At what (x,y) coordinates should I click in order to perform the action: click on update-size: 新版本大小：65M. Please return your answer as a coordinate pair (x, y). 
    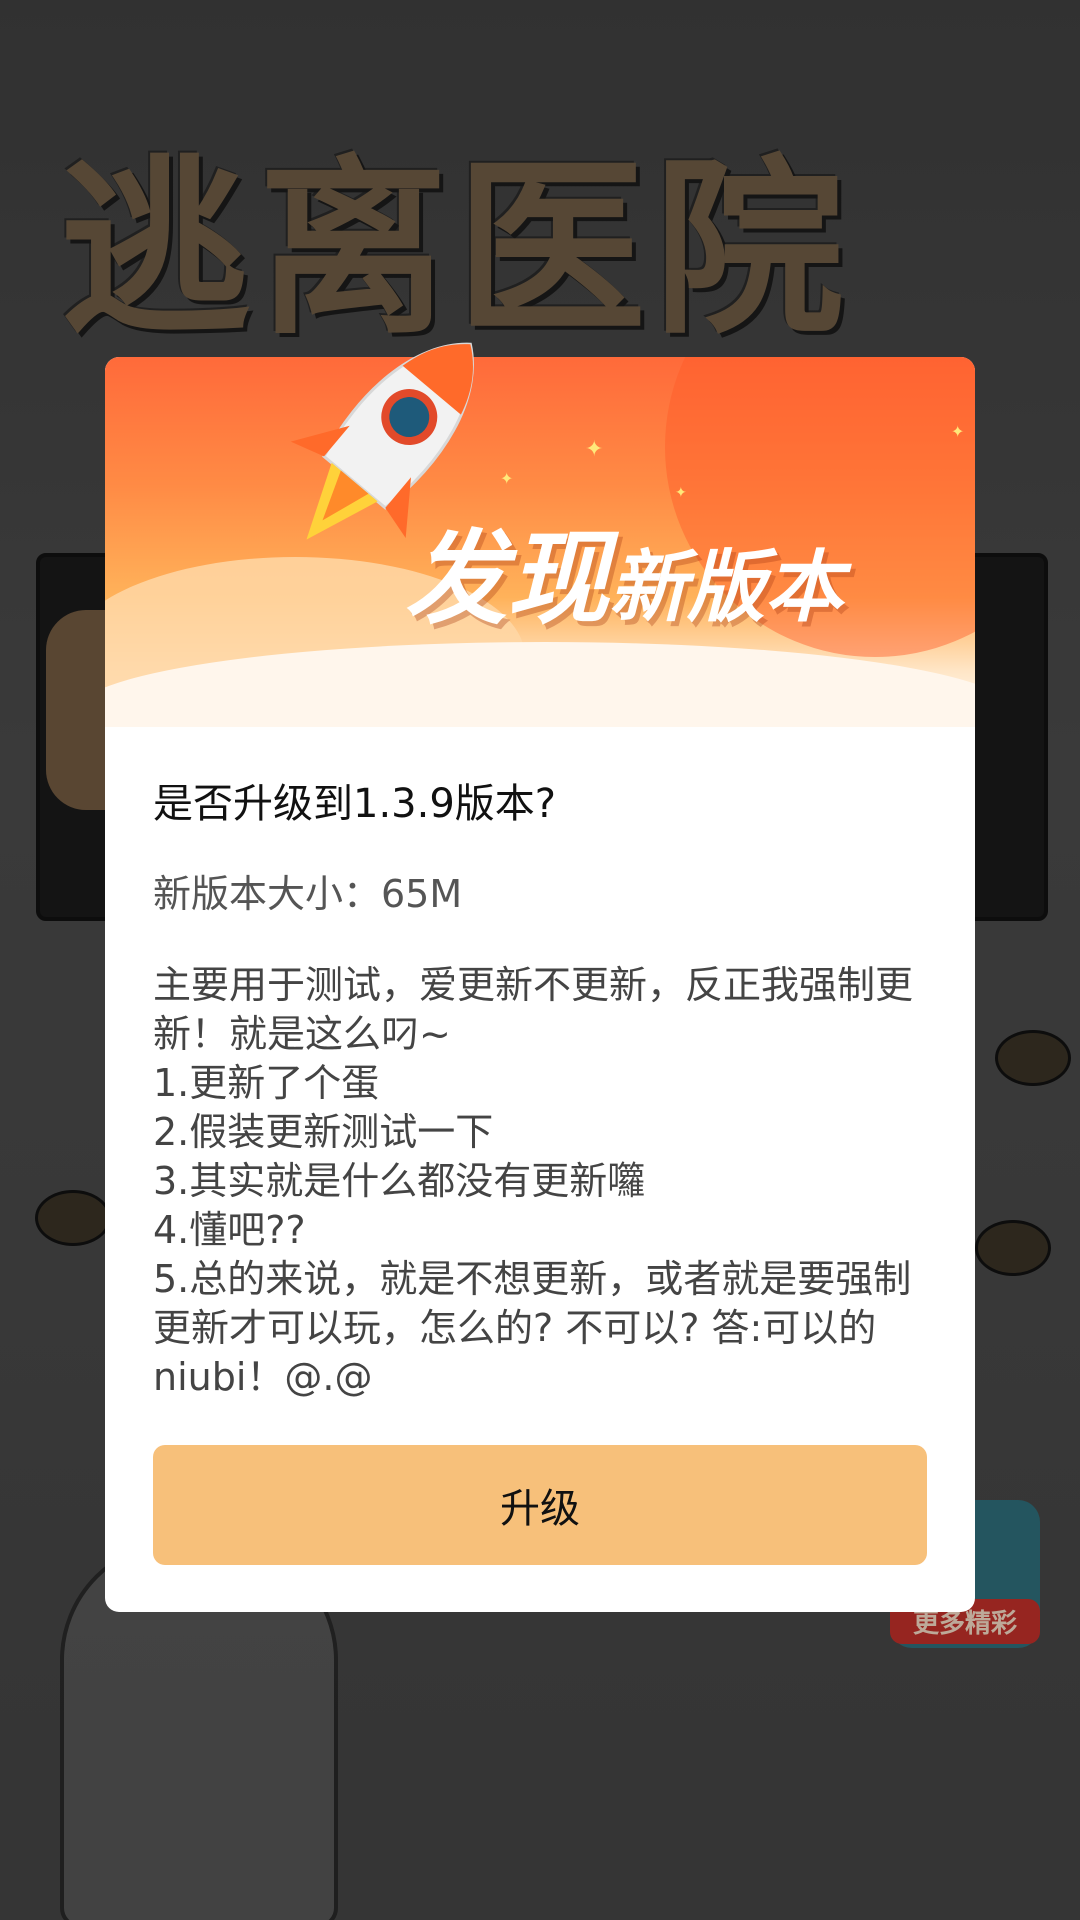
    Looking at the image, I should click on (308, 894).